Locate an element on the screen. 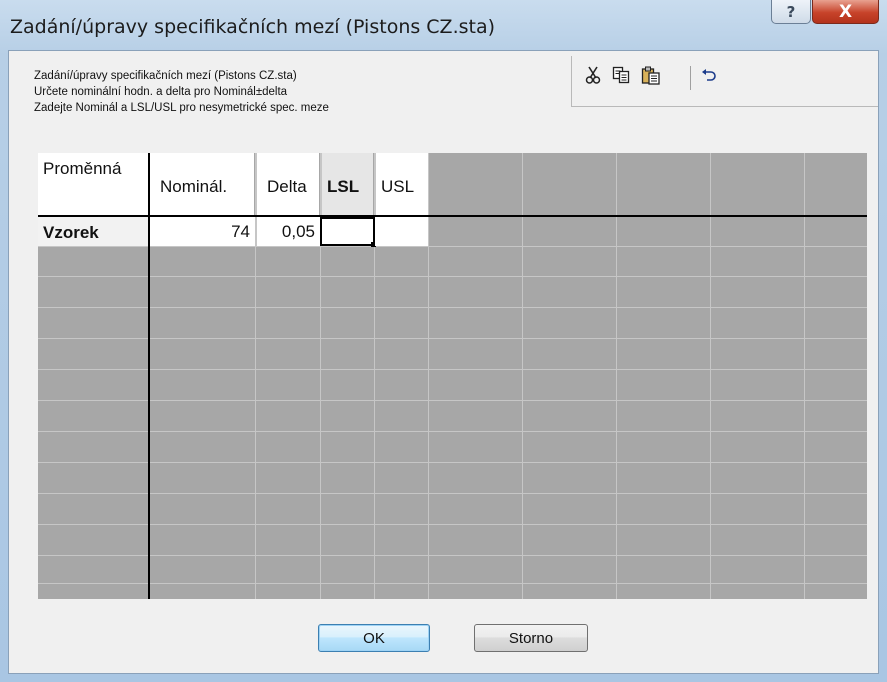 Image resolution: width=887 pixels, height=682 pixels. row-header-vzorek: Vzorek is located at coordinates (93, 231).